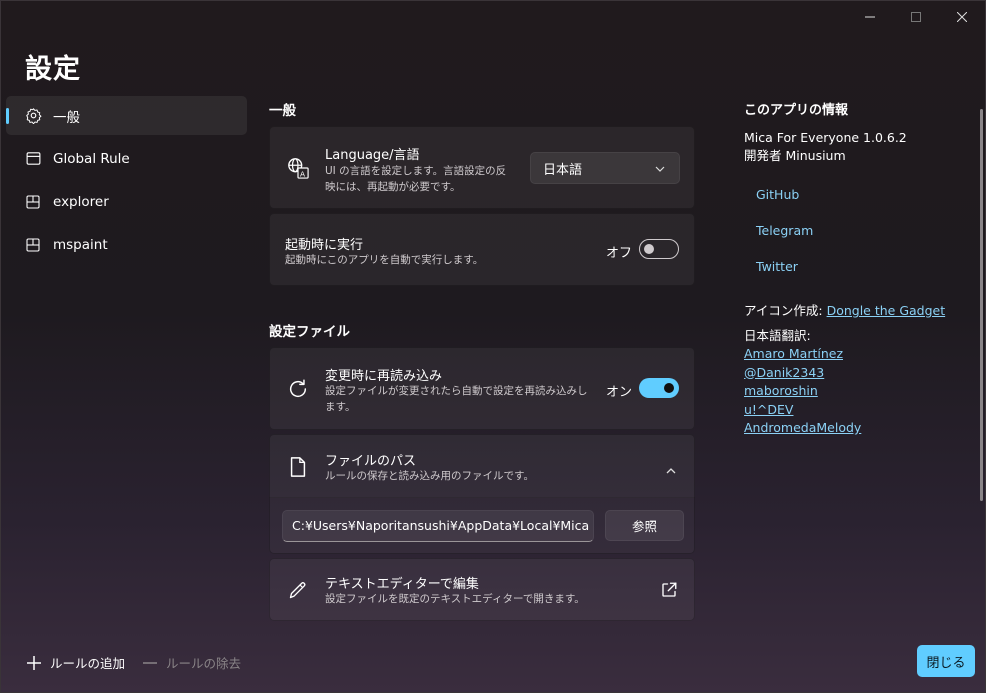 The height and width of the screenshot is (693, 986). Describe the element at coordinates (33, 159) in the screenshot. I see `window-icon` at that location.